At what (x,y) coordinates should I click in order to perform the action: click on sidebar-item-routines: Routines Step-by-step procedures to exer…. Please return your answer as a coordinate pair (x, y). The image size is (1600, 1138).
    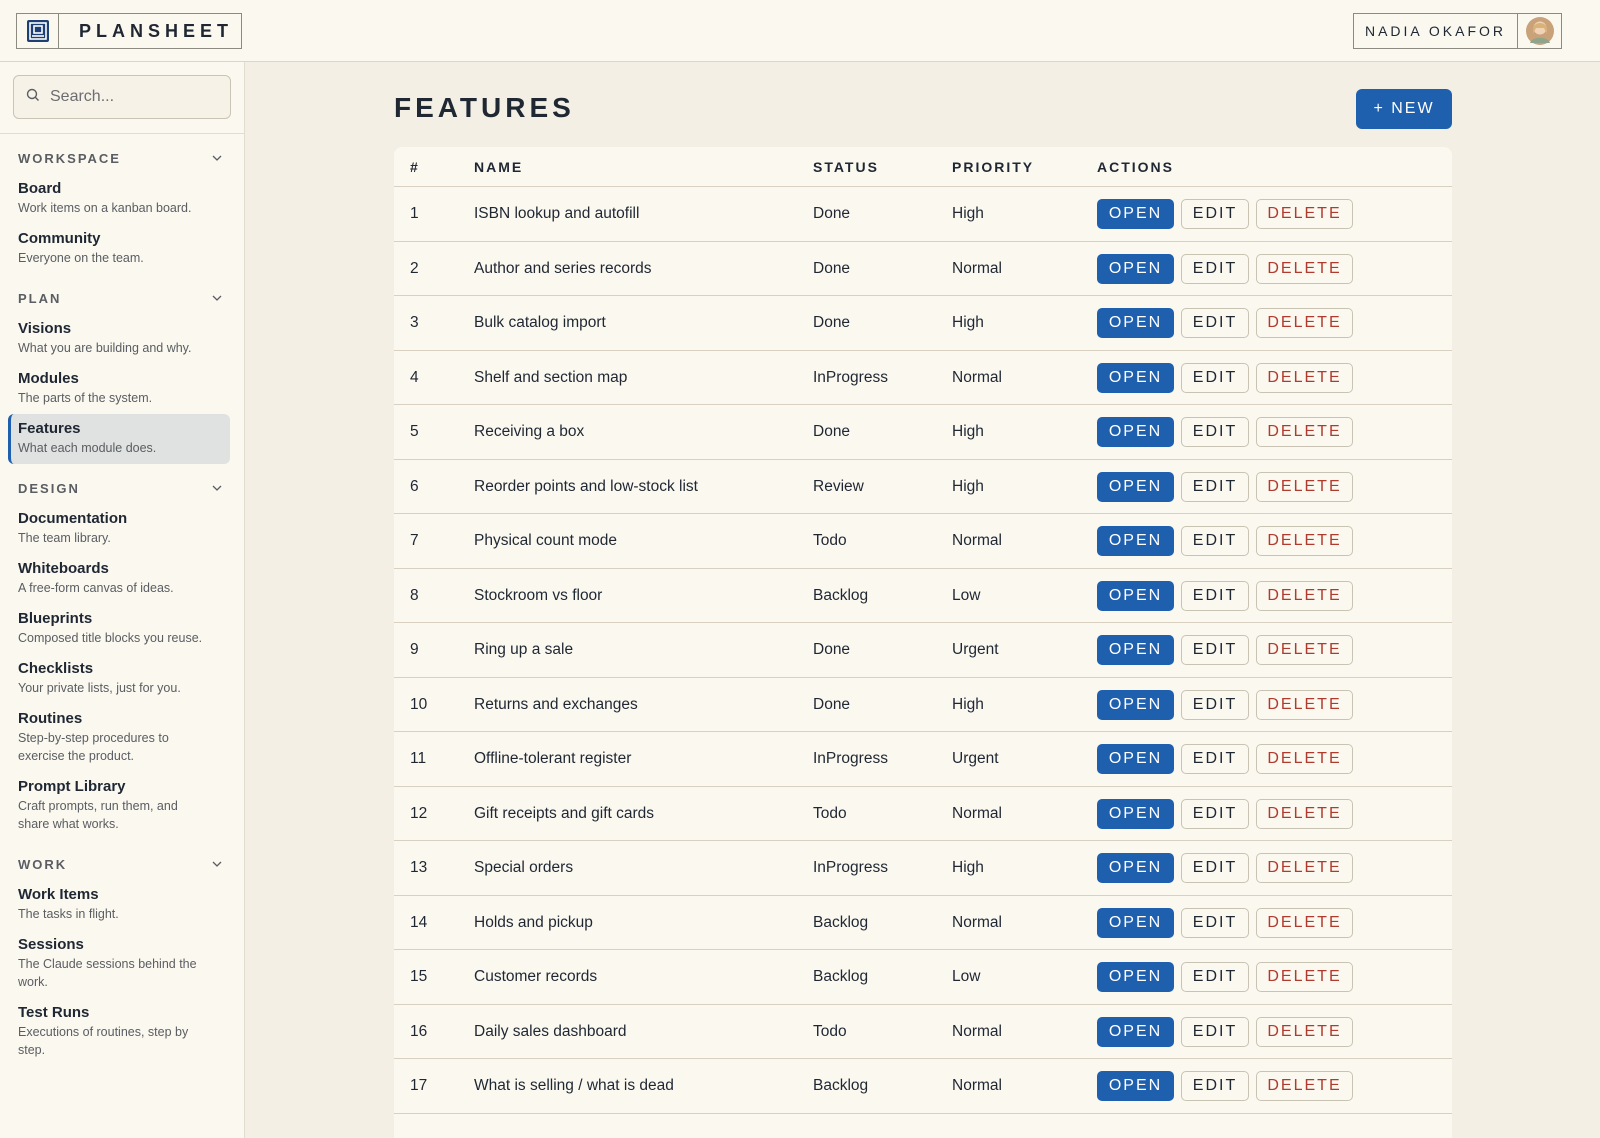
    Looking at the image, I should click on (119, 738).